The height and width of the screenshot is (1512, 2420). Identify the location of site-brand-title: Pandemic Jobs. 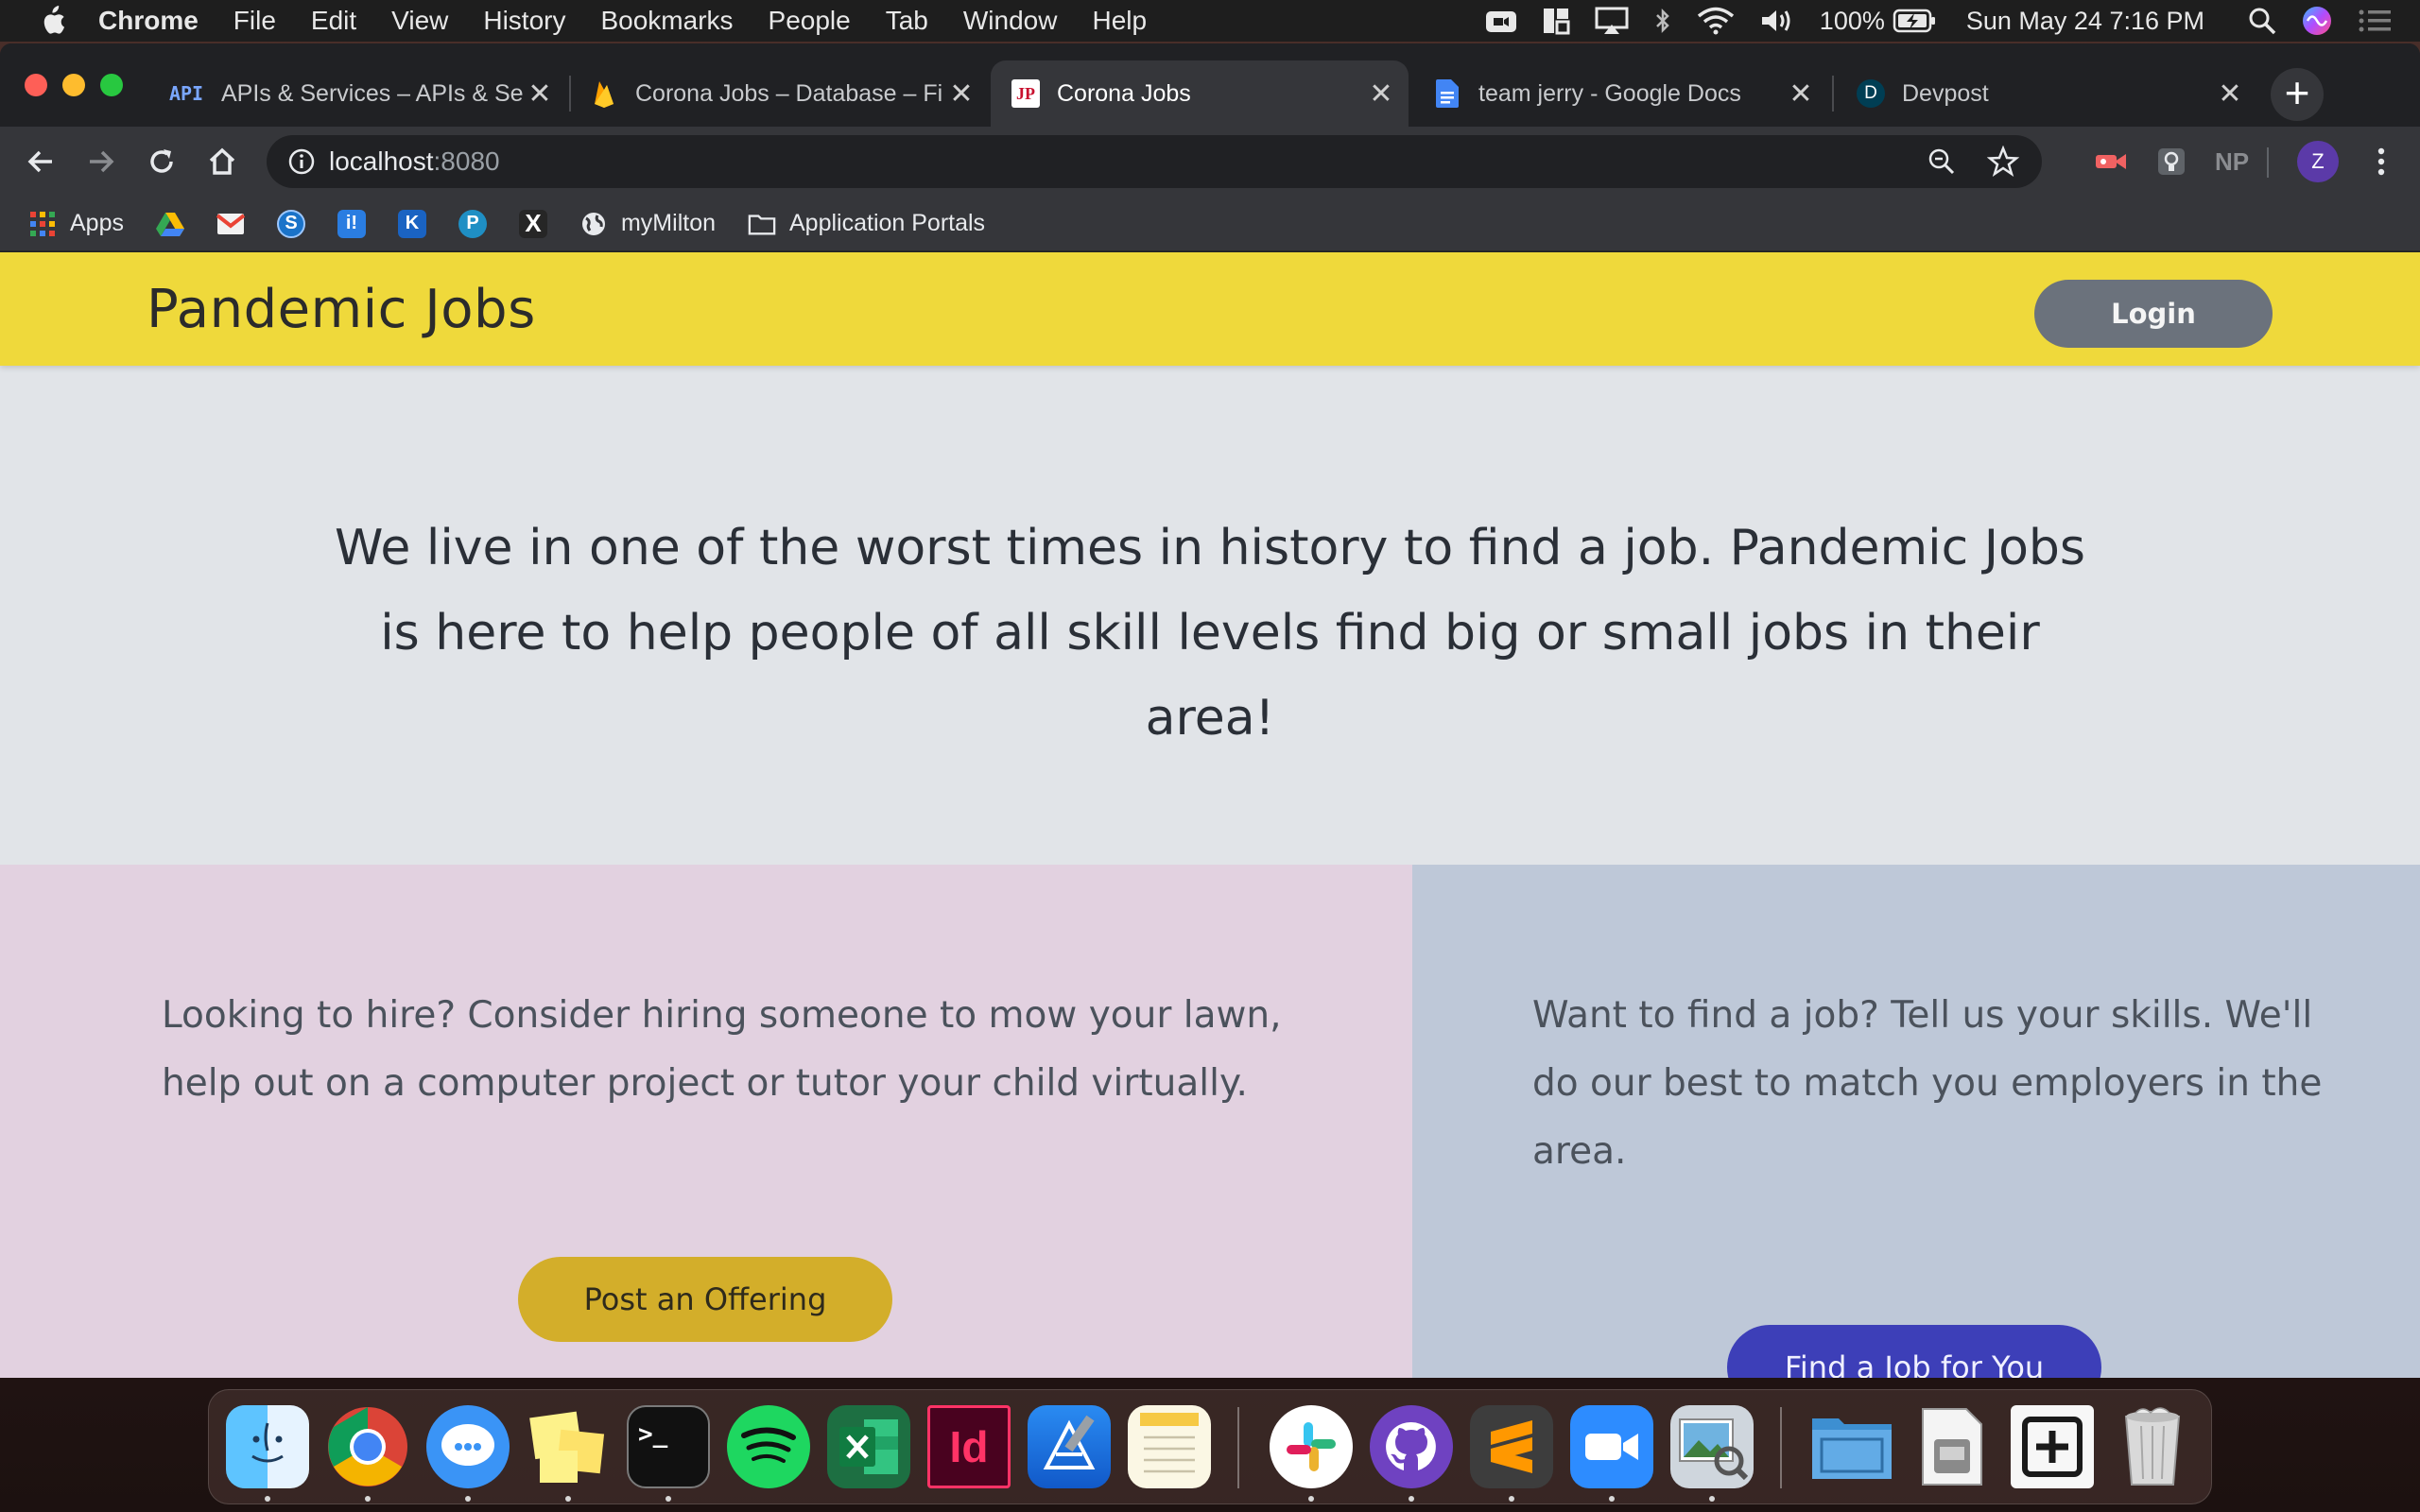
(341, 309).